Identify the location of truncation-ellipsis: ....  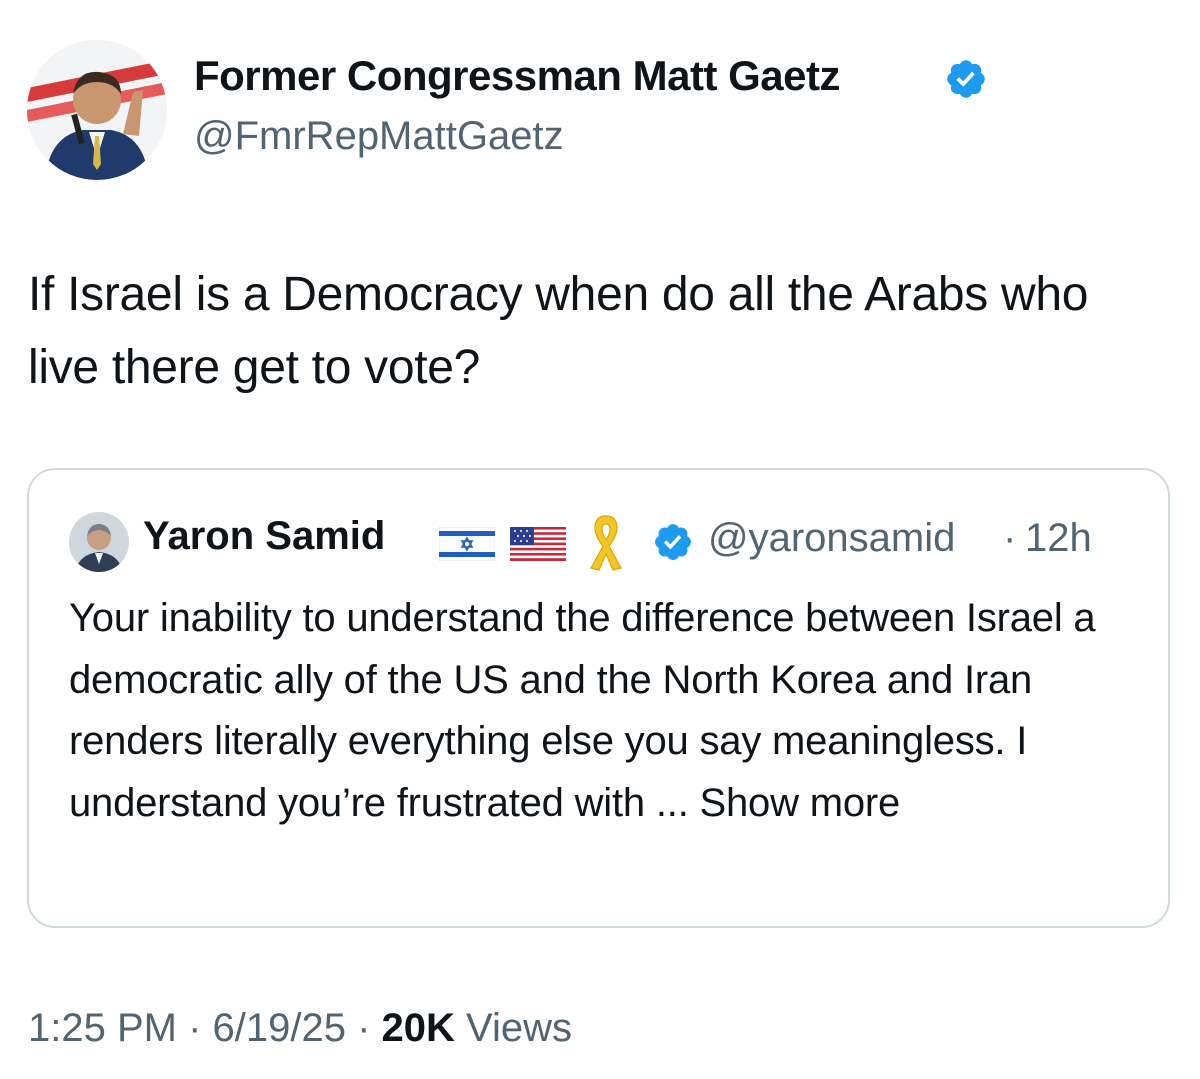
(672, 802).